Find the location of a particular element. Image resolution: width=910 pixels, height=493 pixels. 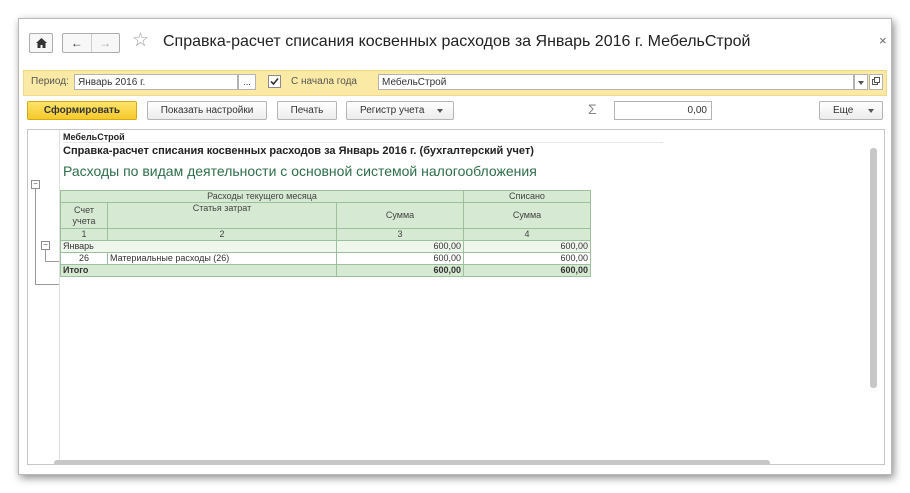

more-label: Еще is located at coordinates (843, 110).